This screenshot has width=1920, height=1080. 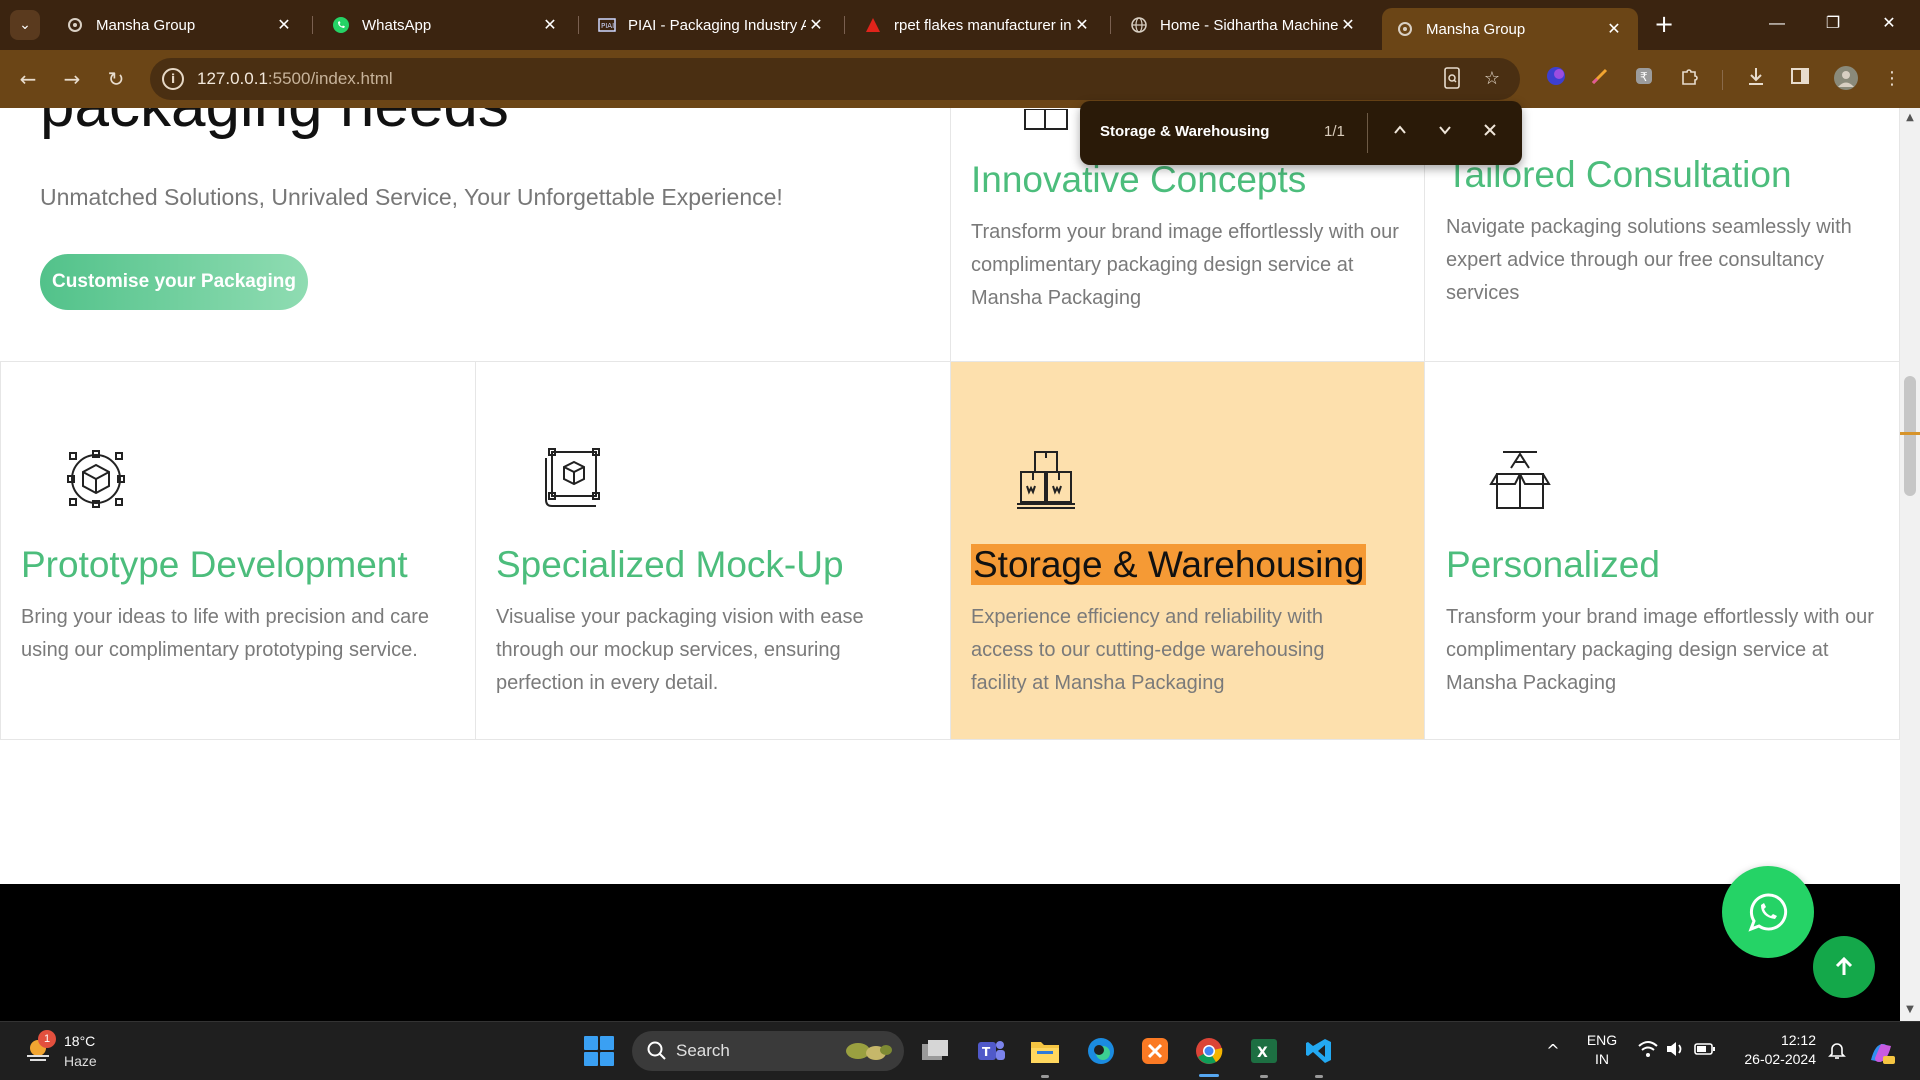 What do you see at coordinates (1445, 133) in the screenshot?
I see `find-next-button` at bounding box center [1445, 133].